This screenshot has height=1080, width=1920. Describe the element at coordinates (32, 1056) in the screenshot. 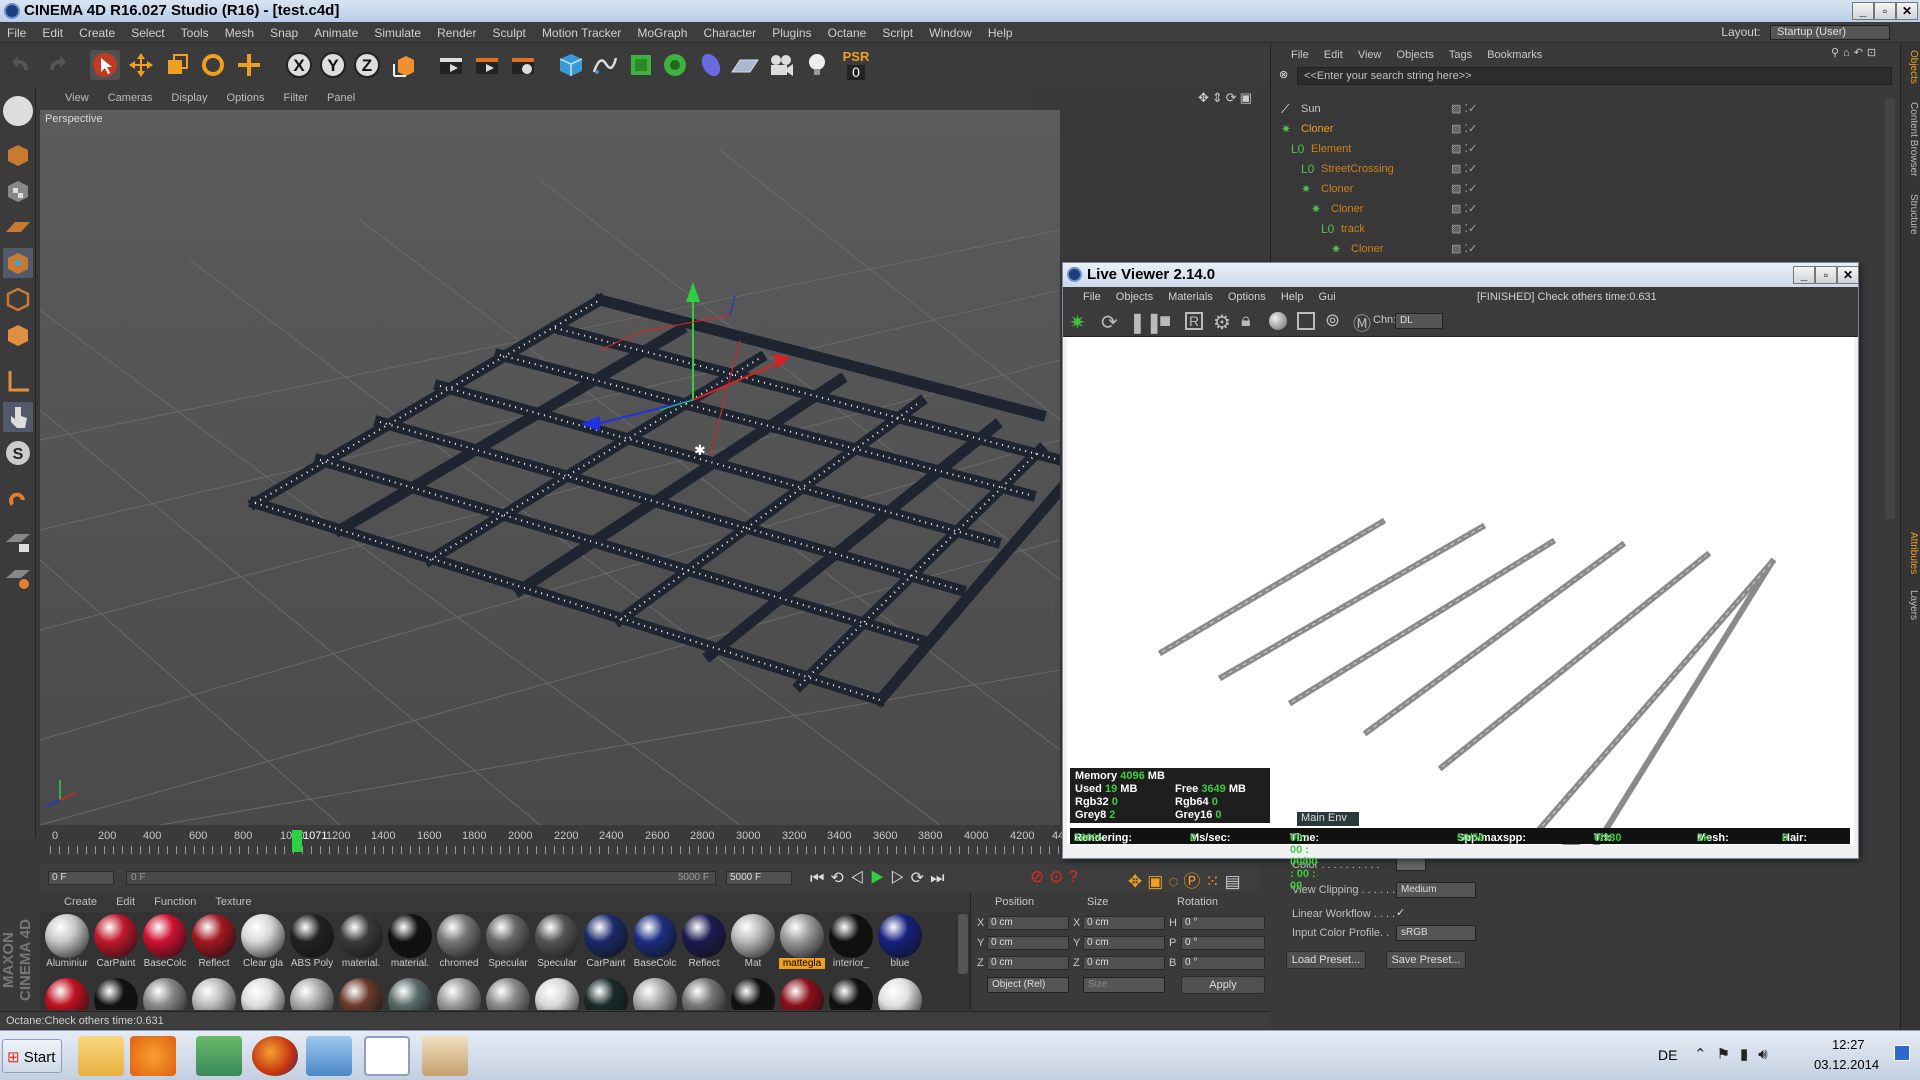

I see `start-button: ⊞ Start` at that location.